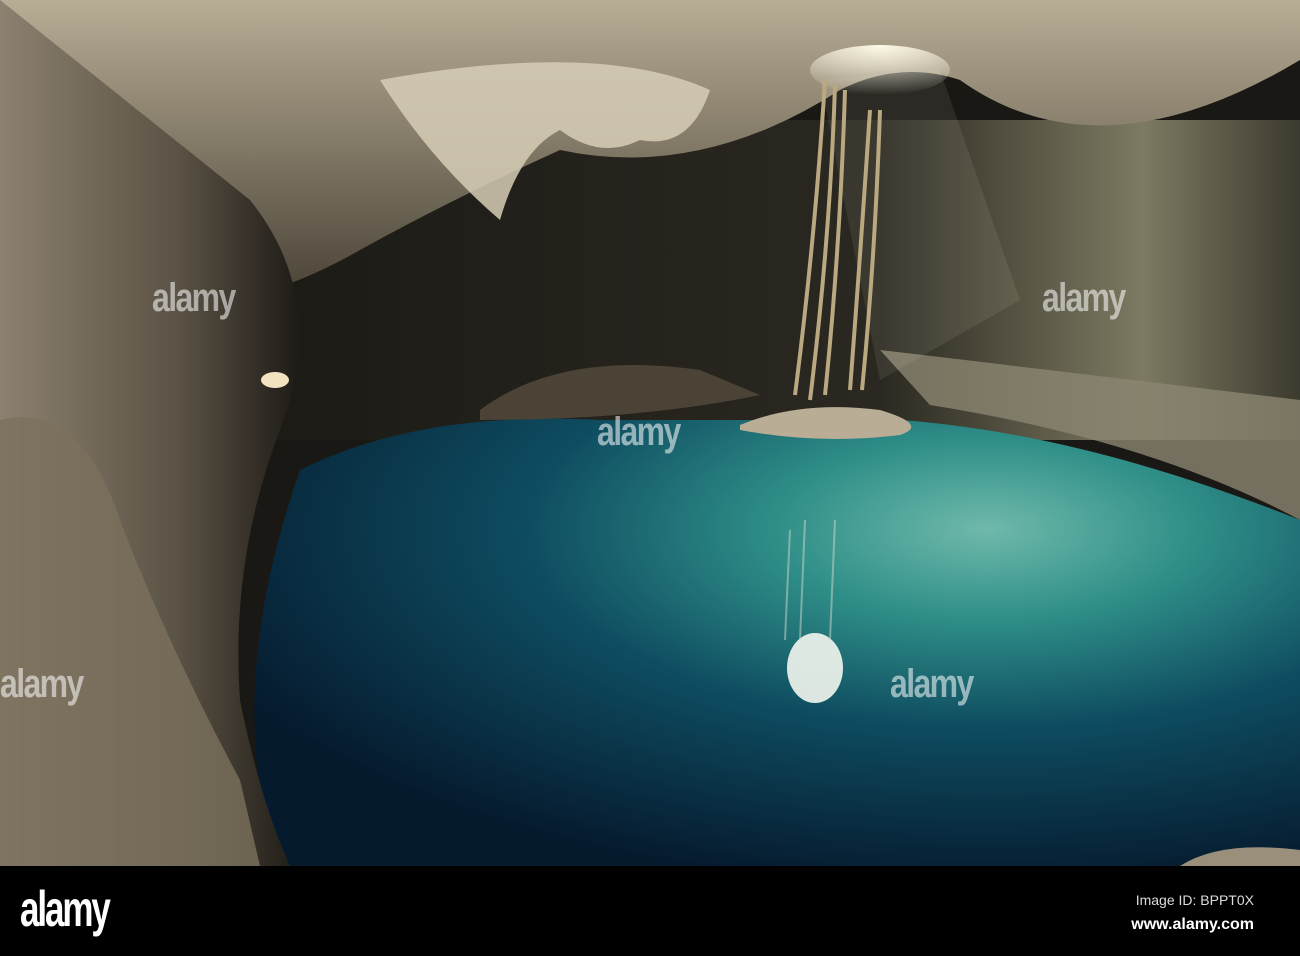 Image resolution: width=1300 pixels, height=956 pixels. I want to click on lamp-glow, so click(275, 380).